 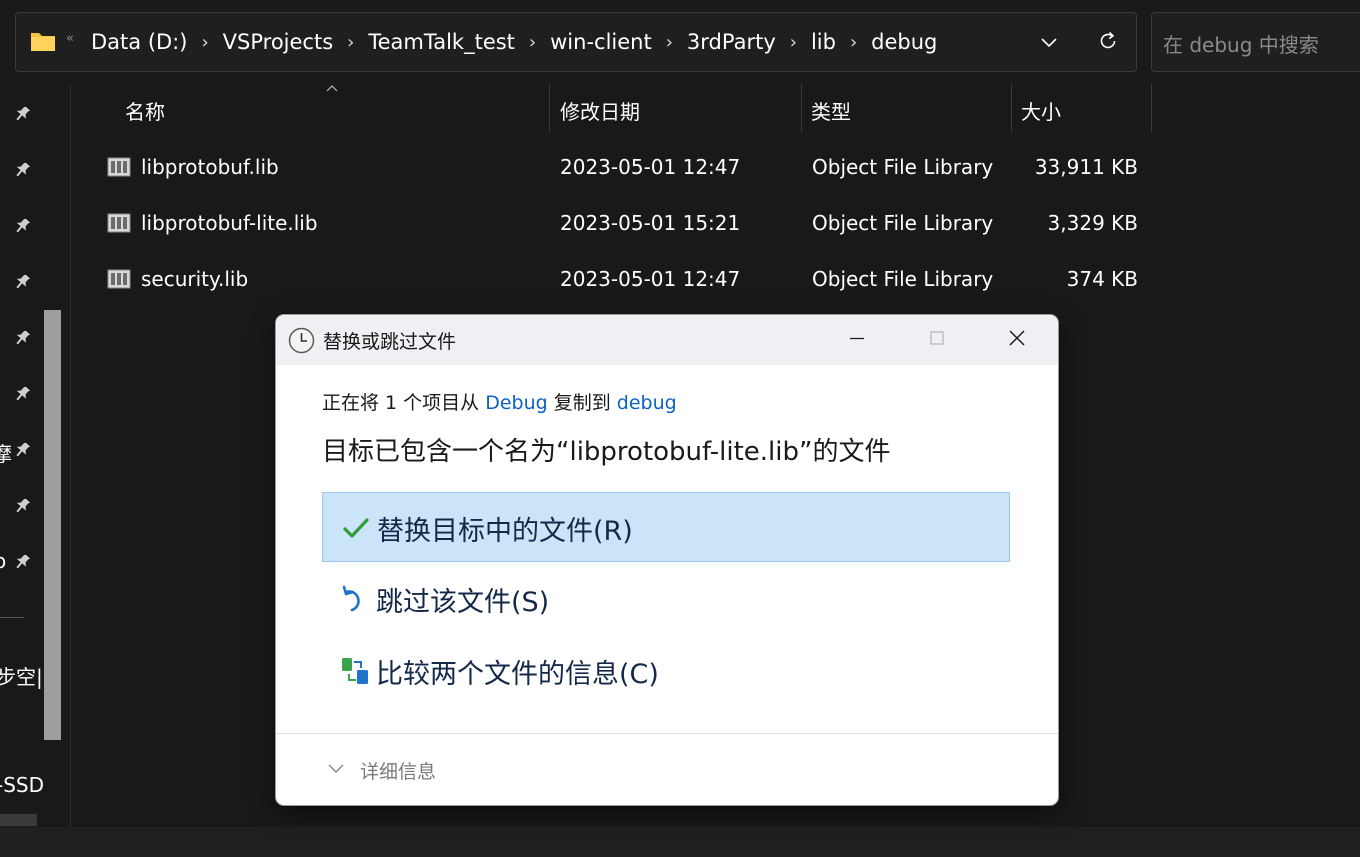 What do you see at coordinates (356, 528) in the screenshot?
I see `checkmark-icon` at bounding box center [356, 528].